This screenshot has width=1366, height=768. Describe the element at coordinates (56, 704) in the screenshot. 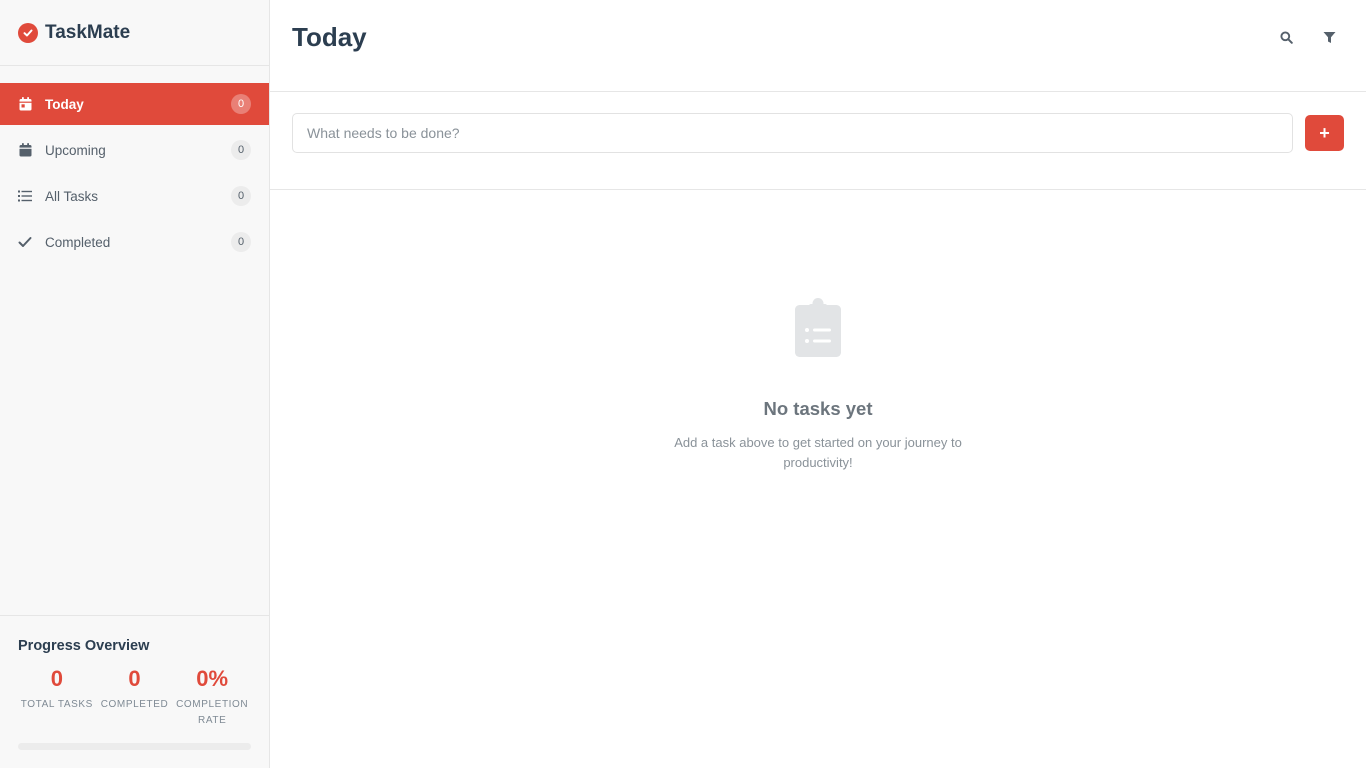

I see `stat-label: TOTAL TASKS` at that location.